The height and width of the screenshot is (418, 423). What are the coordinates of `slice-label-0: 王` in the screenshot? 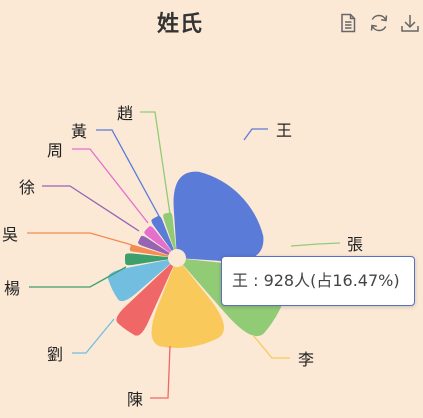 It's located at (284, 130).